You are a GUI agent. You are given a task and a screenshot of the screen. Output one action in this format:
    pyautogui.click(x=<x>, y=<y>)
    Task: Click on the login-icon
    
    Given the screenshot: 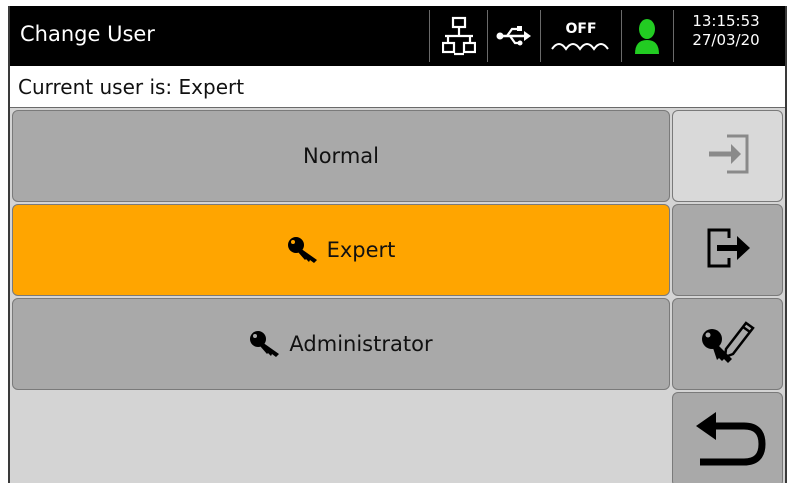 What is the action you would take?
    pyautogui.click(x=728, y=156)
    